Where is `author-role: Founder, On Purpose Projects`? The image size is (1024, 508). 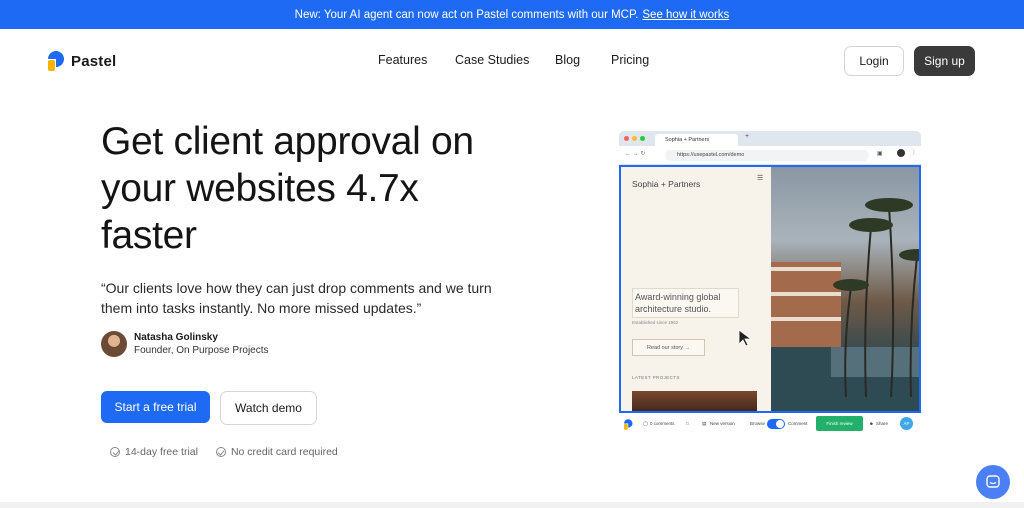 author-role: Founder, On Purpose Projects is located at coordinates (201, 350).